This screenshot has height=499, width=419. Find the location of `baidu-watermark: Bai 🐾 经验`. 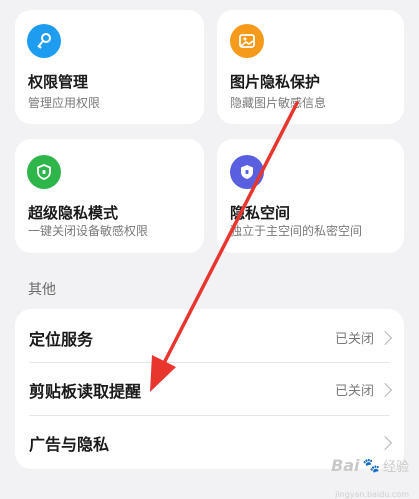

baidu-watermark: Bai 🐾 经验 is located at coordinates (370, 465).